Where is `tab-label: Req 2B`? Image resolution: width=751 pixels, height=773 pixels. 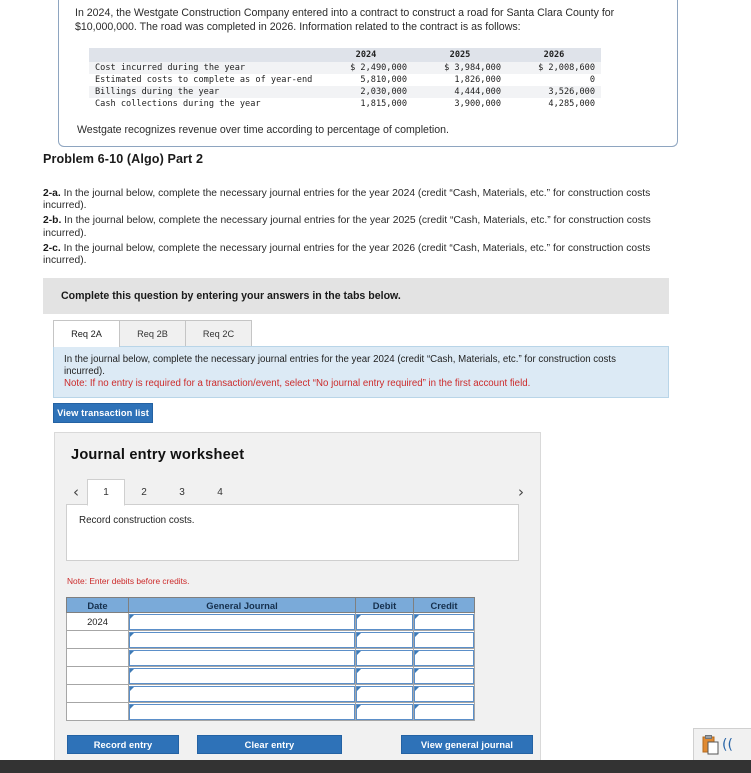
tab-label: Req 2B is located at coordinates (152, 334).